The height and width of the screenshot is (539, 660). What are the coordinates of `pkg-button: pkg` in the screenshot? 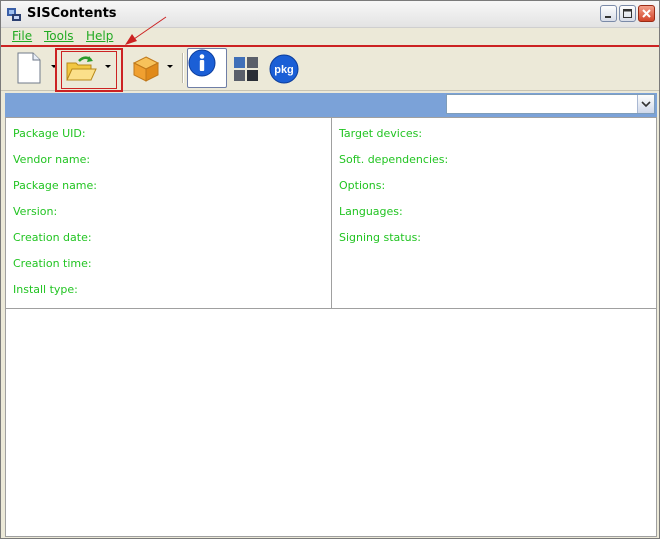 It's located at (284, 68).